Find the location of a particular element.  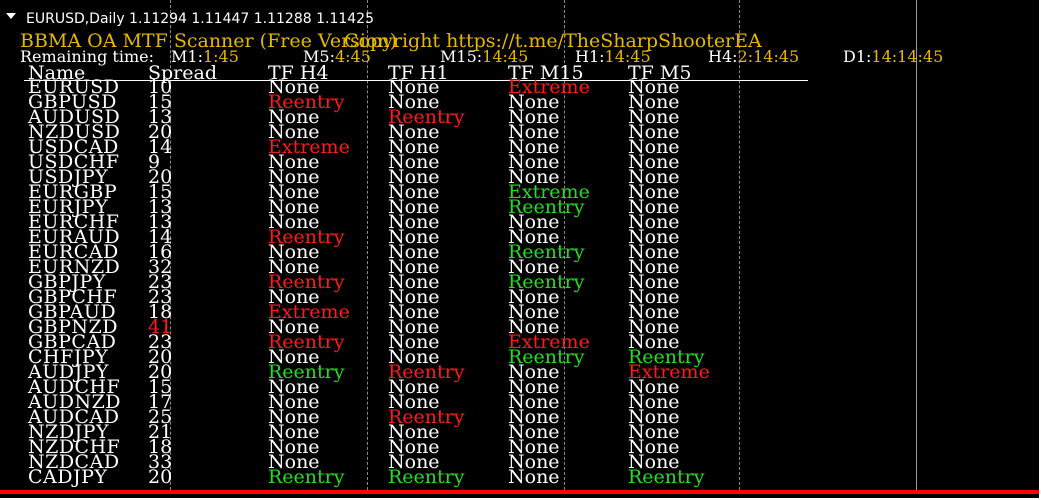

remaining-d1: D1:14:14:45 is located at coordinates (893, 56).